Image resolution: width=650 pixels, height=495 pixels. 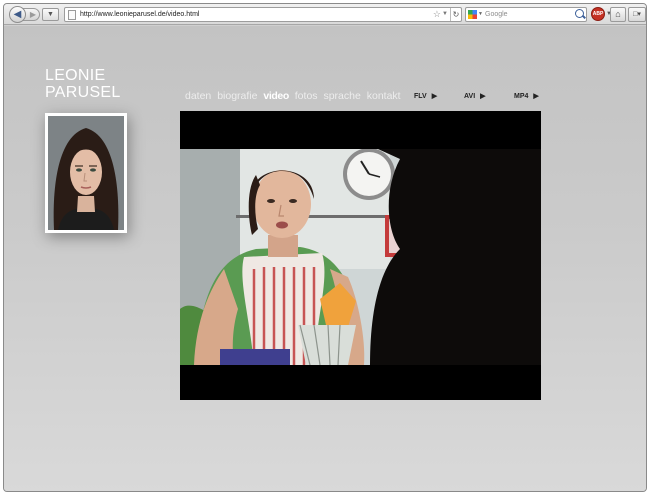 I want to click on url-text: http://www.leonieparusel.de/video.html, so click(x=139, y=15).